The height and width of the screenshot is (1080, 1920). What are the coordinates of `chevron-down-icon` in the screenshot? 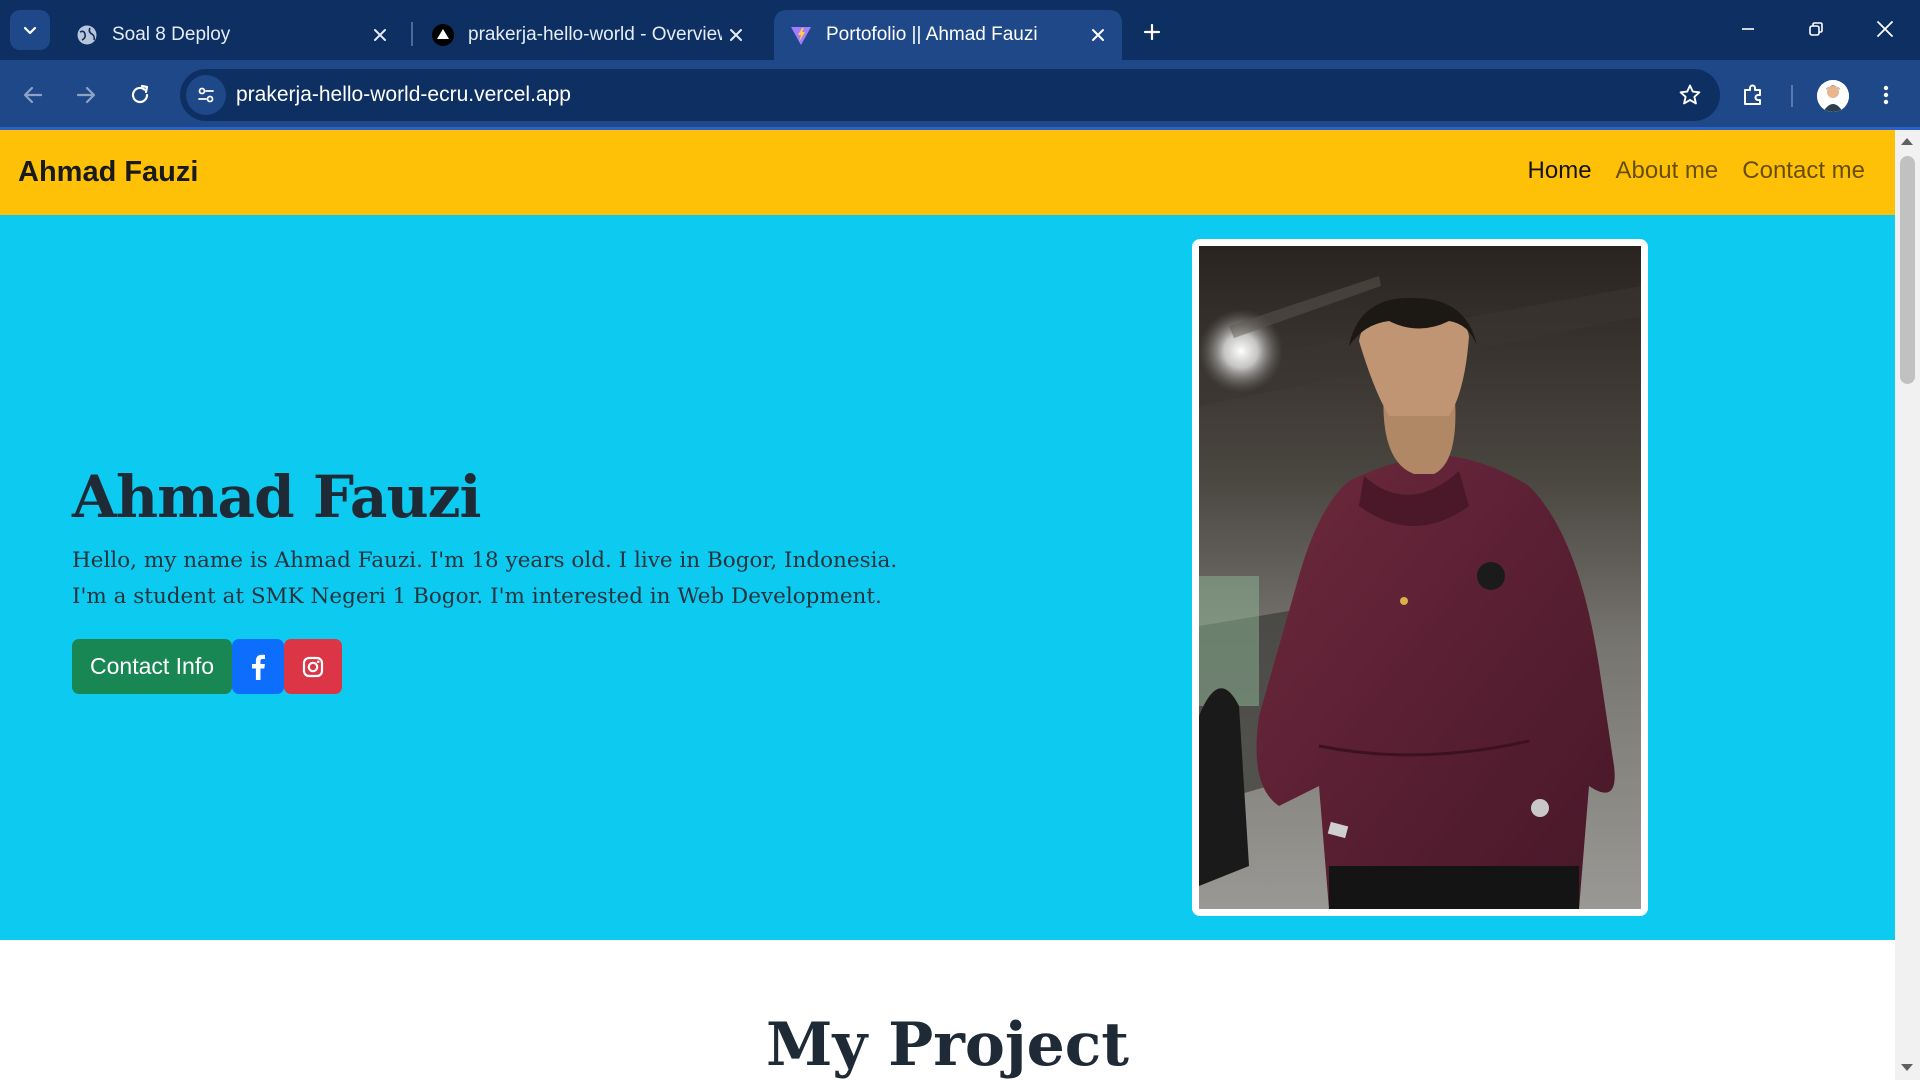 It's located at (30, 30).